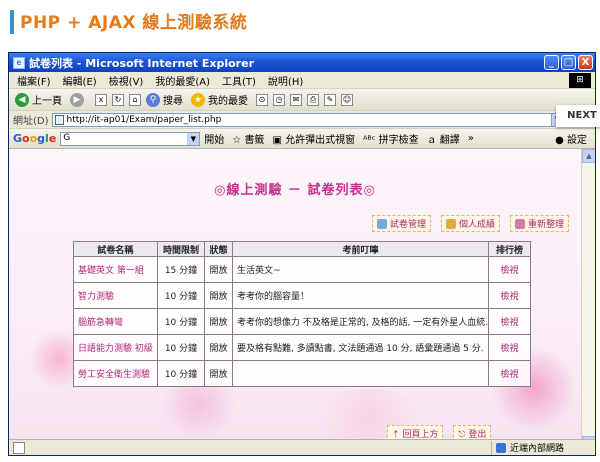  I want to click on slide-title: PHP + AJAX 線上測驗系統, so click(146, 18).